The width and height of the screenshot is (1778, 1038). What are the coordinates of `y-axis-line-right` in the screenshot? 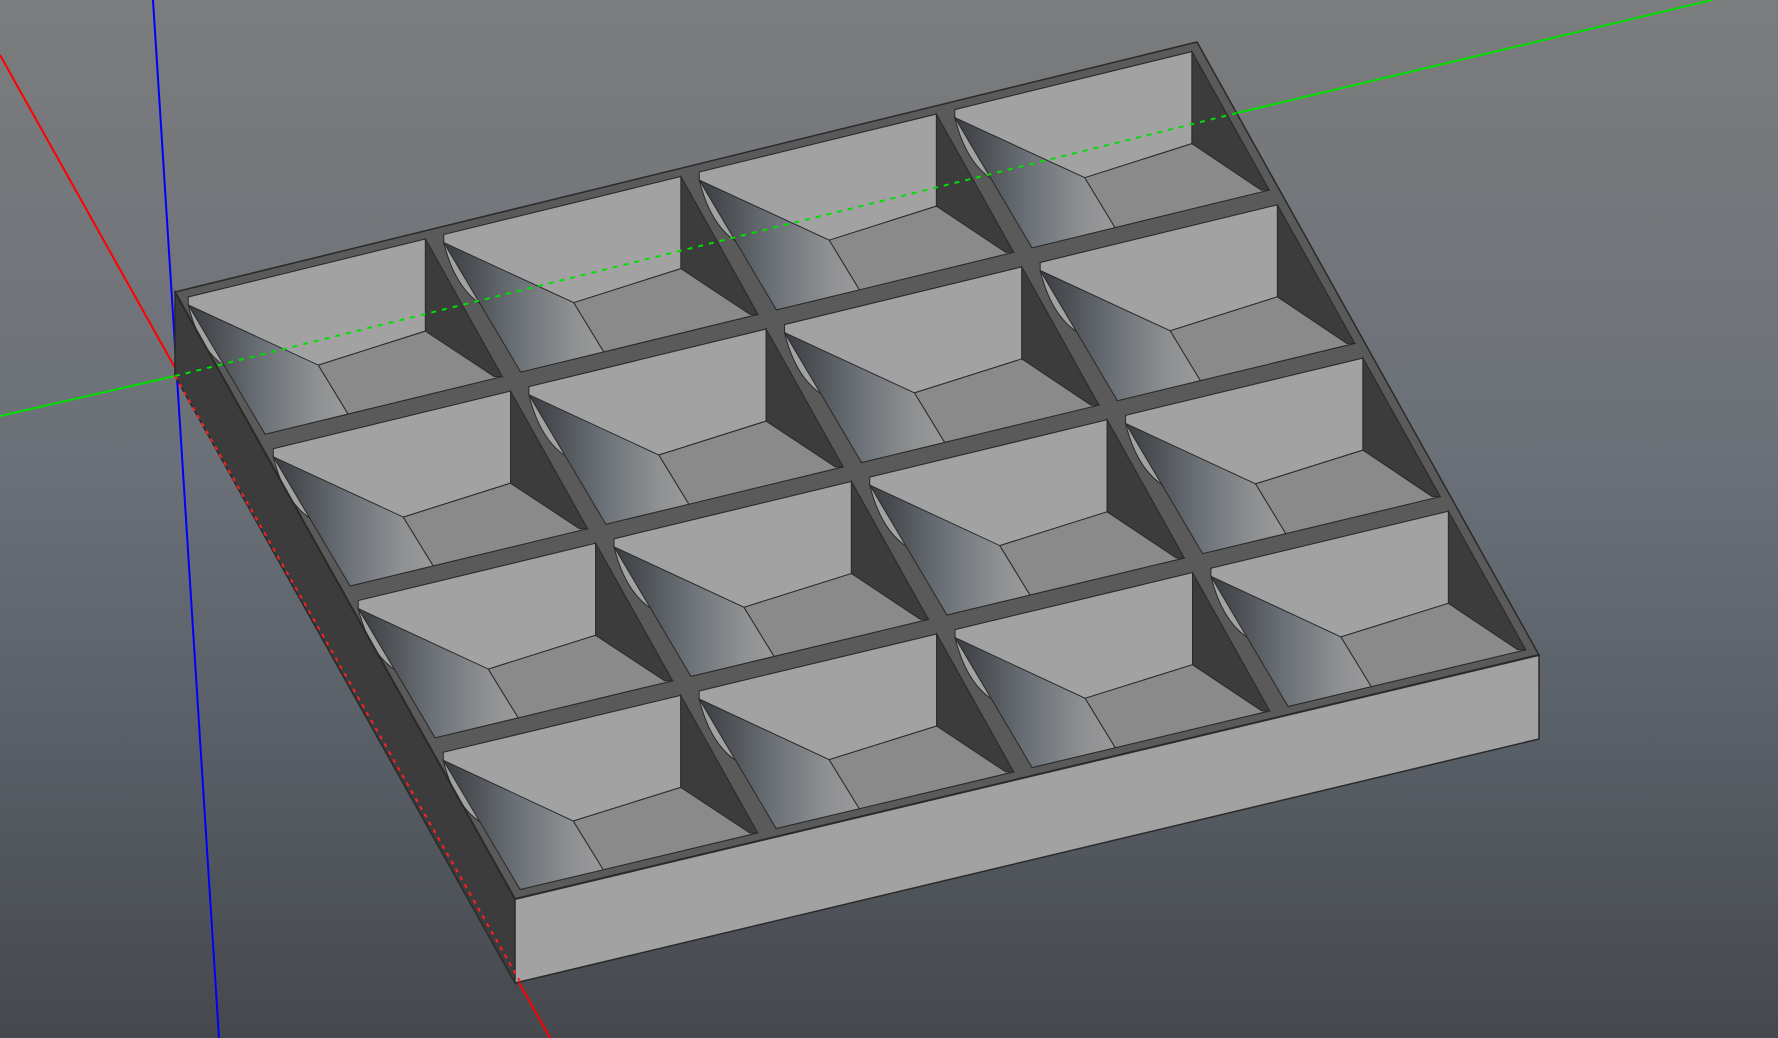 It's located at (1474, 57).